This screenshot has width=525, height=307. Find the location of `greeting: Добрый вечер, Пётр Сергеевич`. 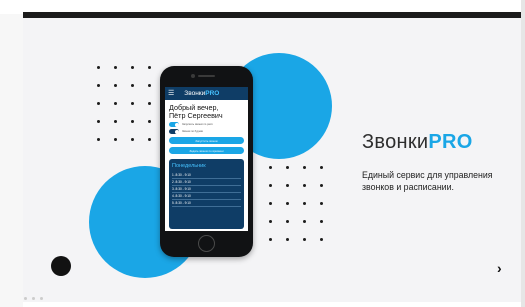

greeting: Добрый вечер, Пётр Сергеевич is located at coordinates (206, 110).